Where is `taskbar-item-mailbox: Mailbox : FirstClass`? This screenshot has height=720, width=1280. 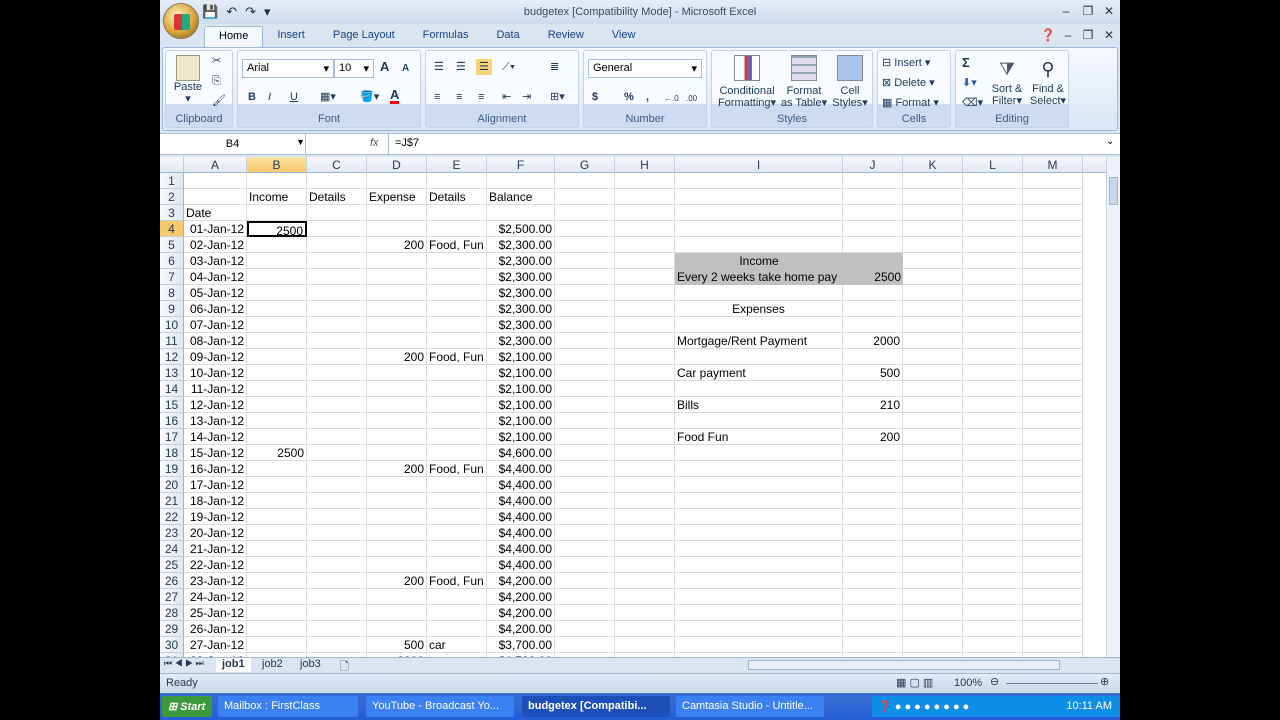
taskbar-item-mailbox: Mailbox : FirstClass is located at coordinates (288, 706).